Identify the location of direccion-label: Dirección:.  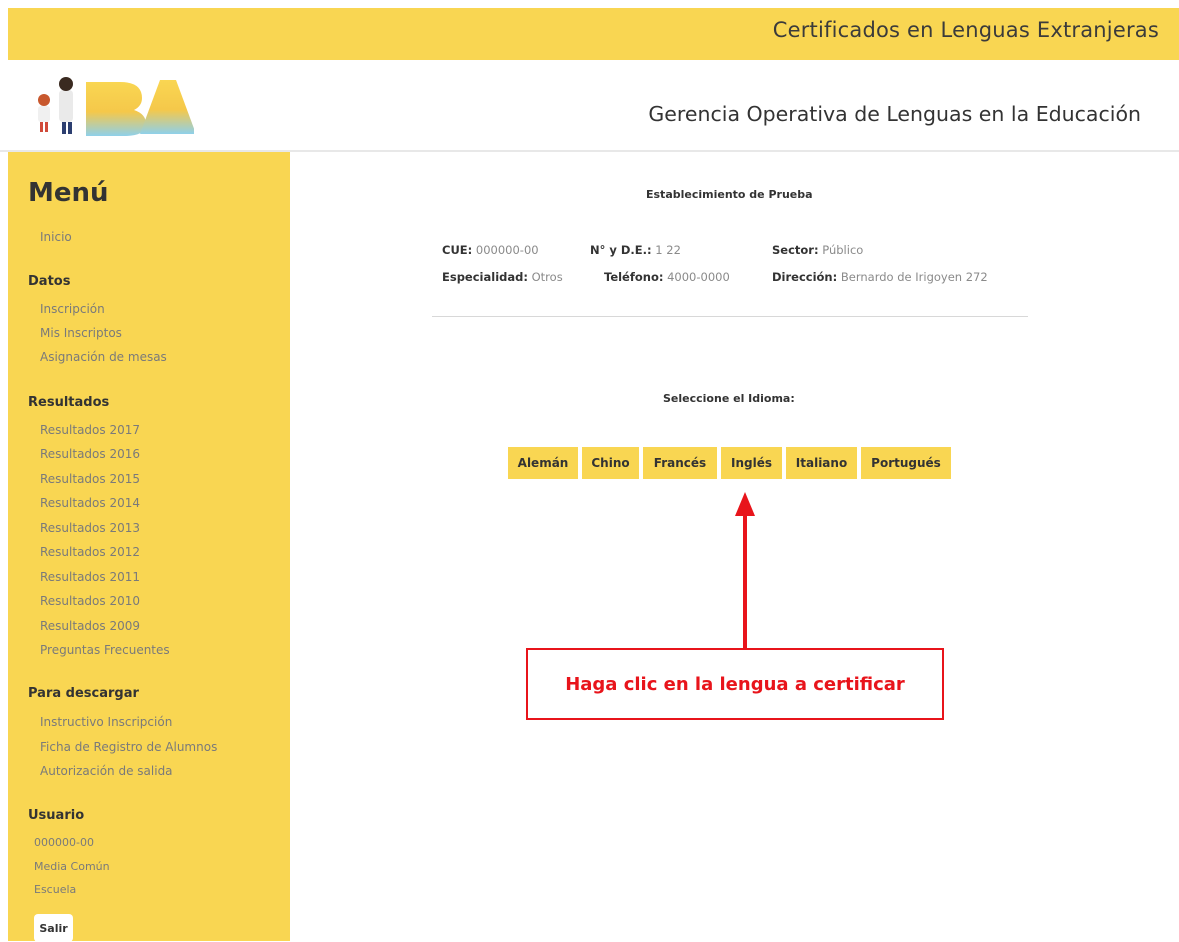
(805, 277).